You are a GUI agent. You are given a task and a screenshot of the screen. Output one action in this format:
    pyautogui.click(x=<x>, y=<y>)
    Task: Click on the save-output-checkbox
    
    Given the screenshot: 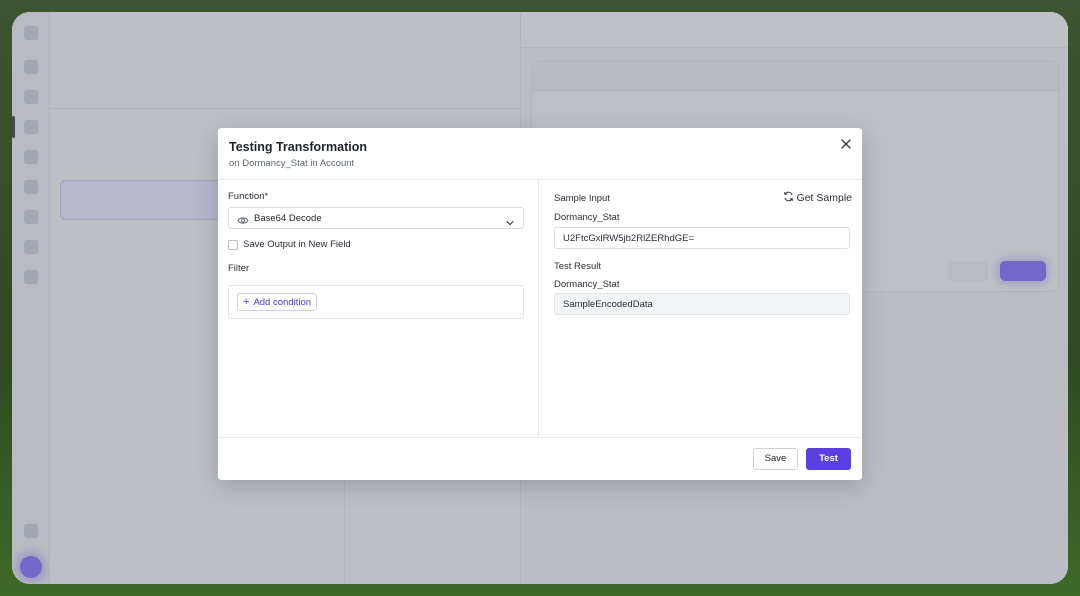 What is the action you would take?
    pyautogui.click(x=233, y=245)
    